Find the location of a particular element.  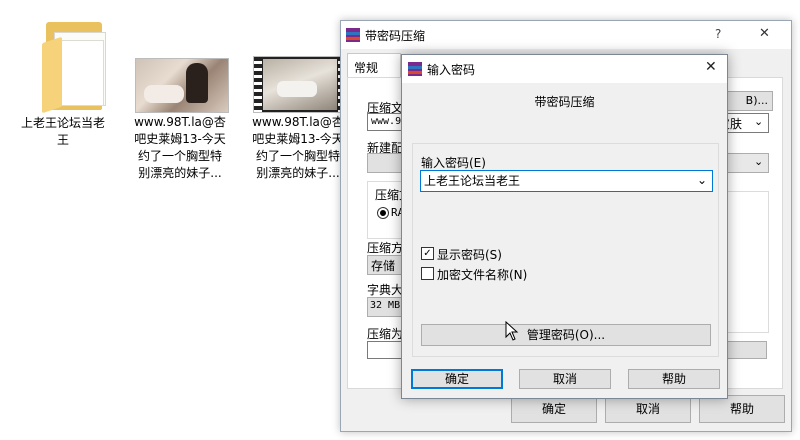

rar-radio is located at coordinates (383, 213).